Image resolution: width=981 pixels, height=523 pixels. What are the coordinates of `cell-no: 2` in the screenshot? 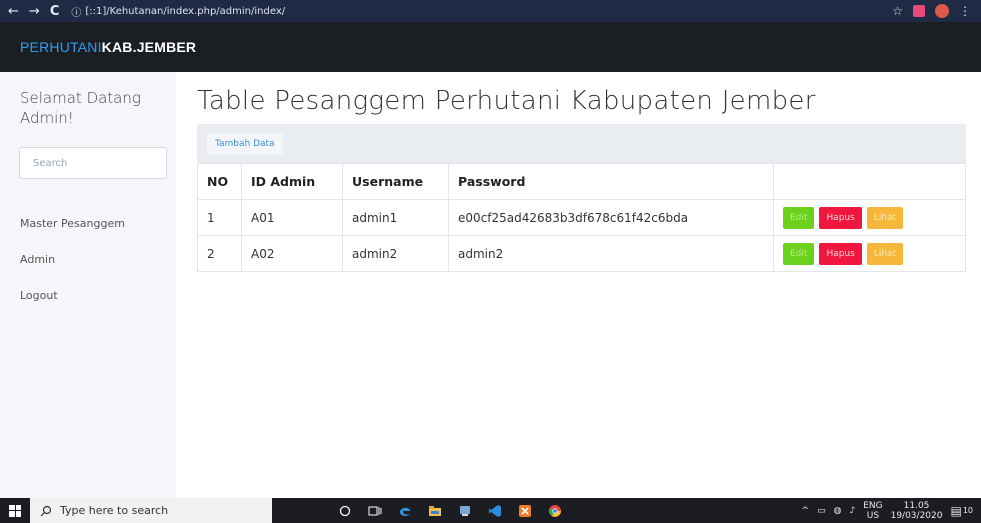 It's located at (219, 253).